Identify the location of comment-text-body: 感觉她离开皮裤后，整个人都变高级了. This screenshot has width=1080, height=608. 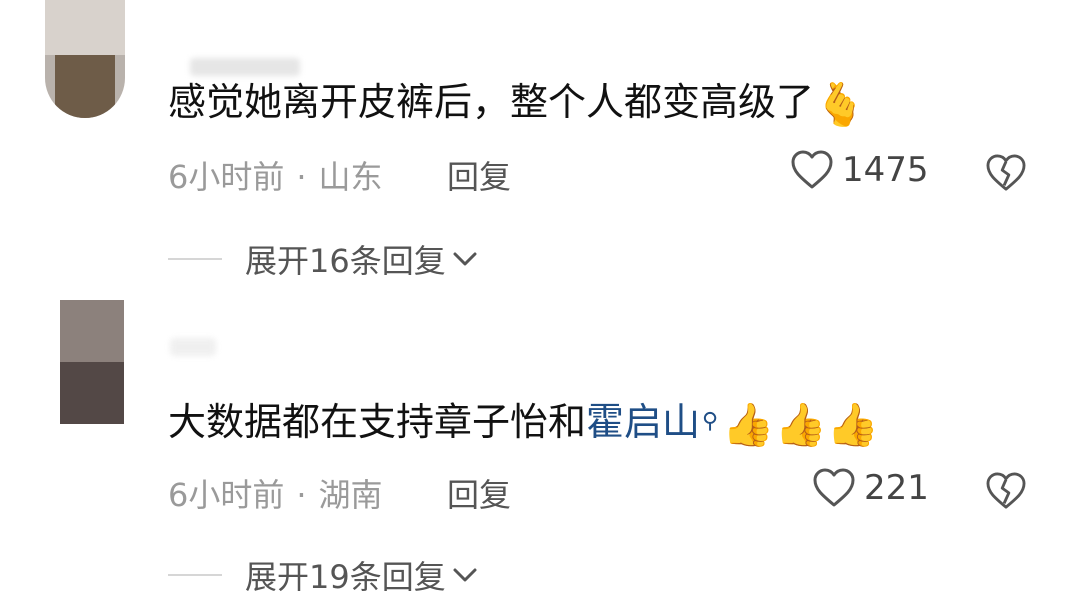
(491, 102).